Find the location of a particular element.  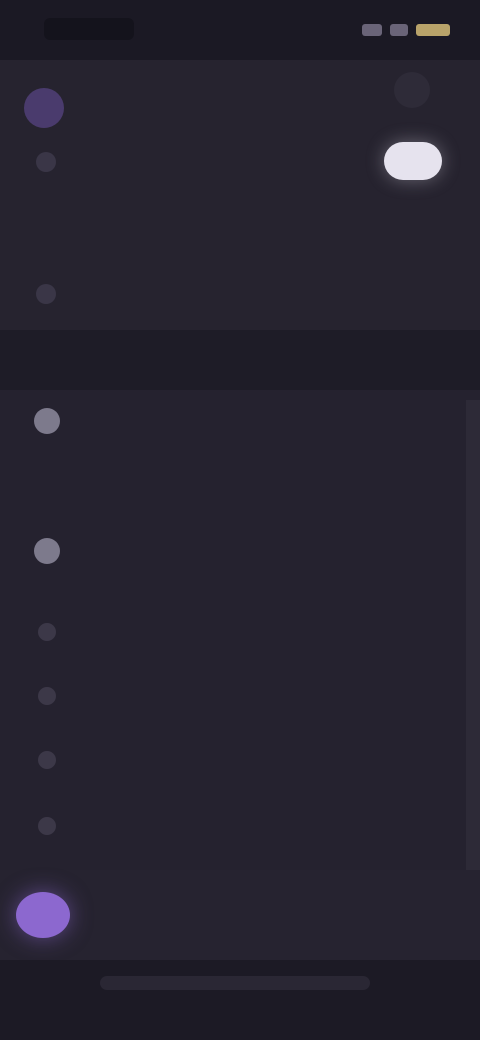

info-icon is located at coordinates (46, 294).